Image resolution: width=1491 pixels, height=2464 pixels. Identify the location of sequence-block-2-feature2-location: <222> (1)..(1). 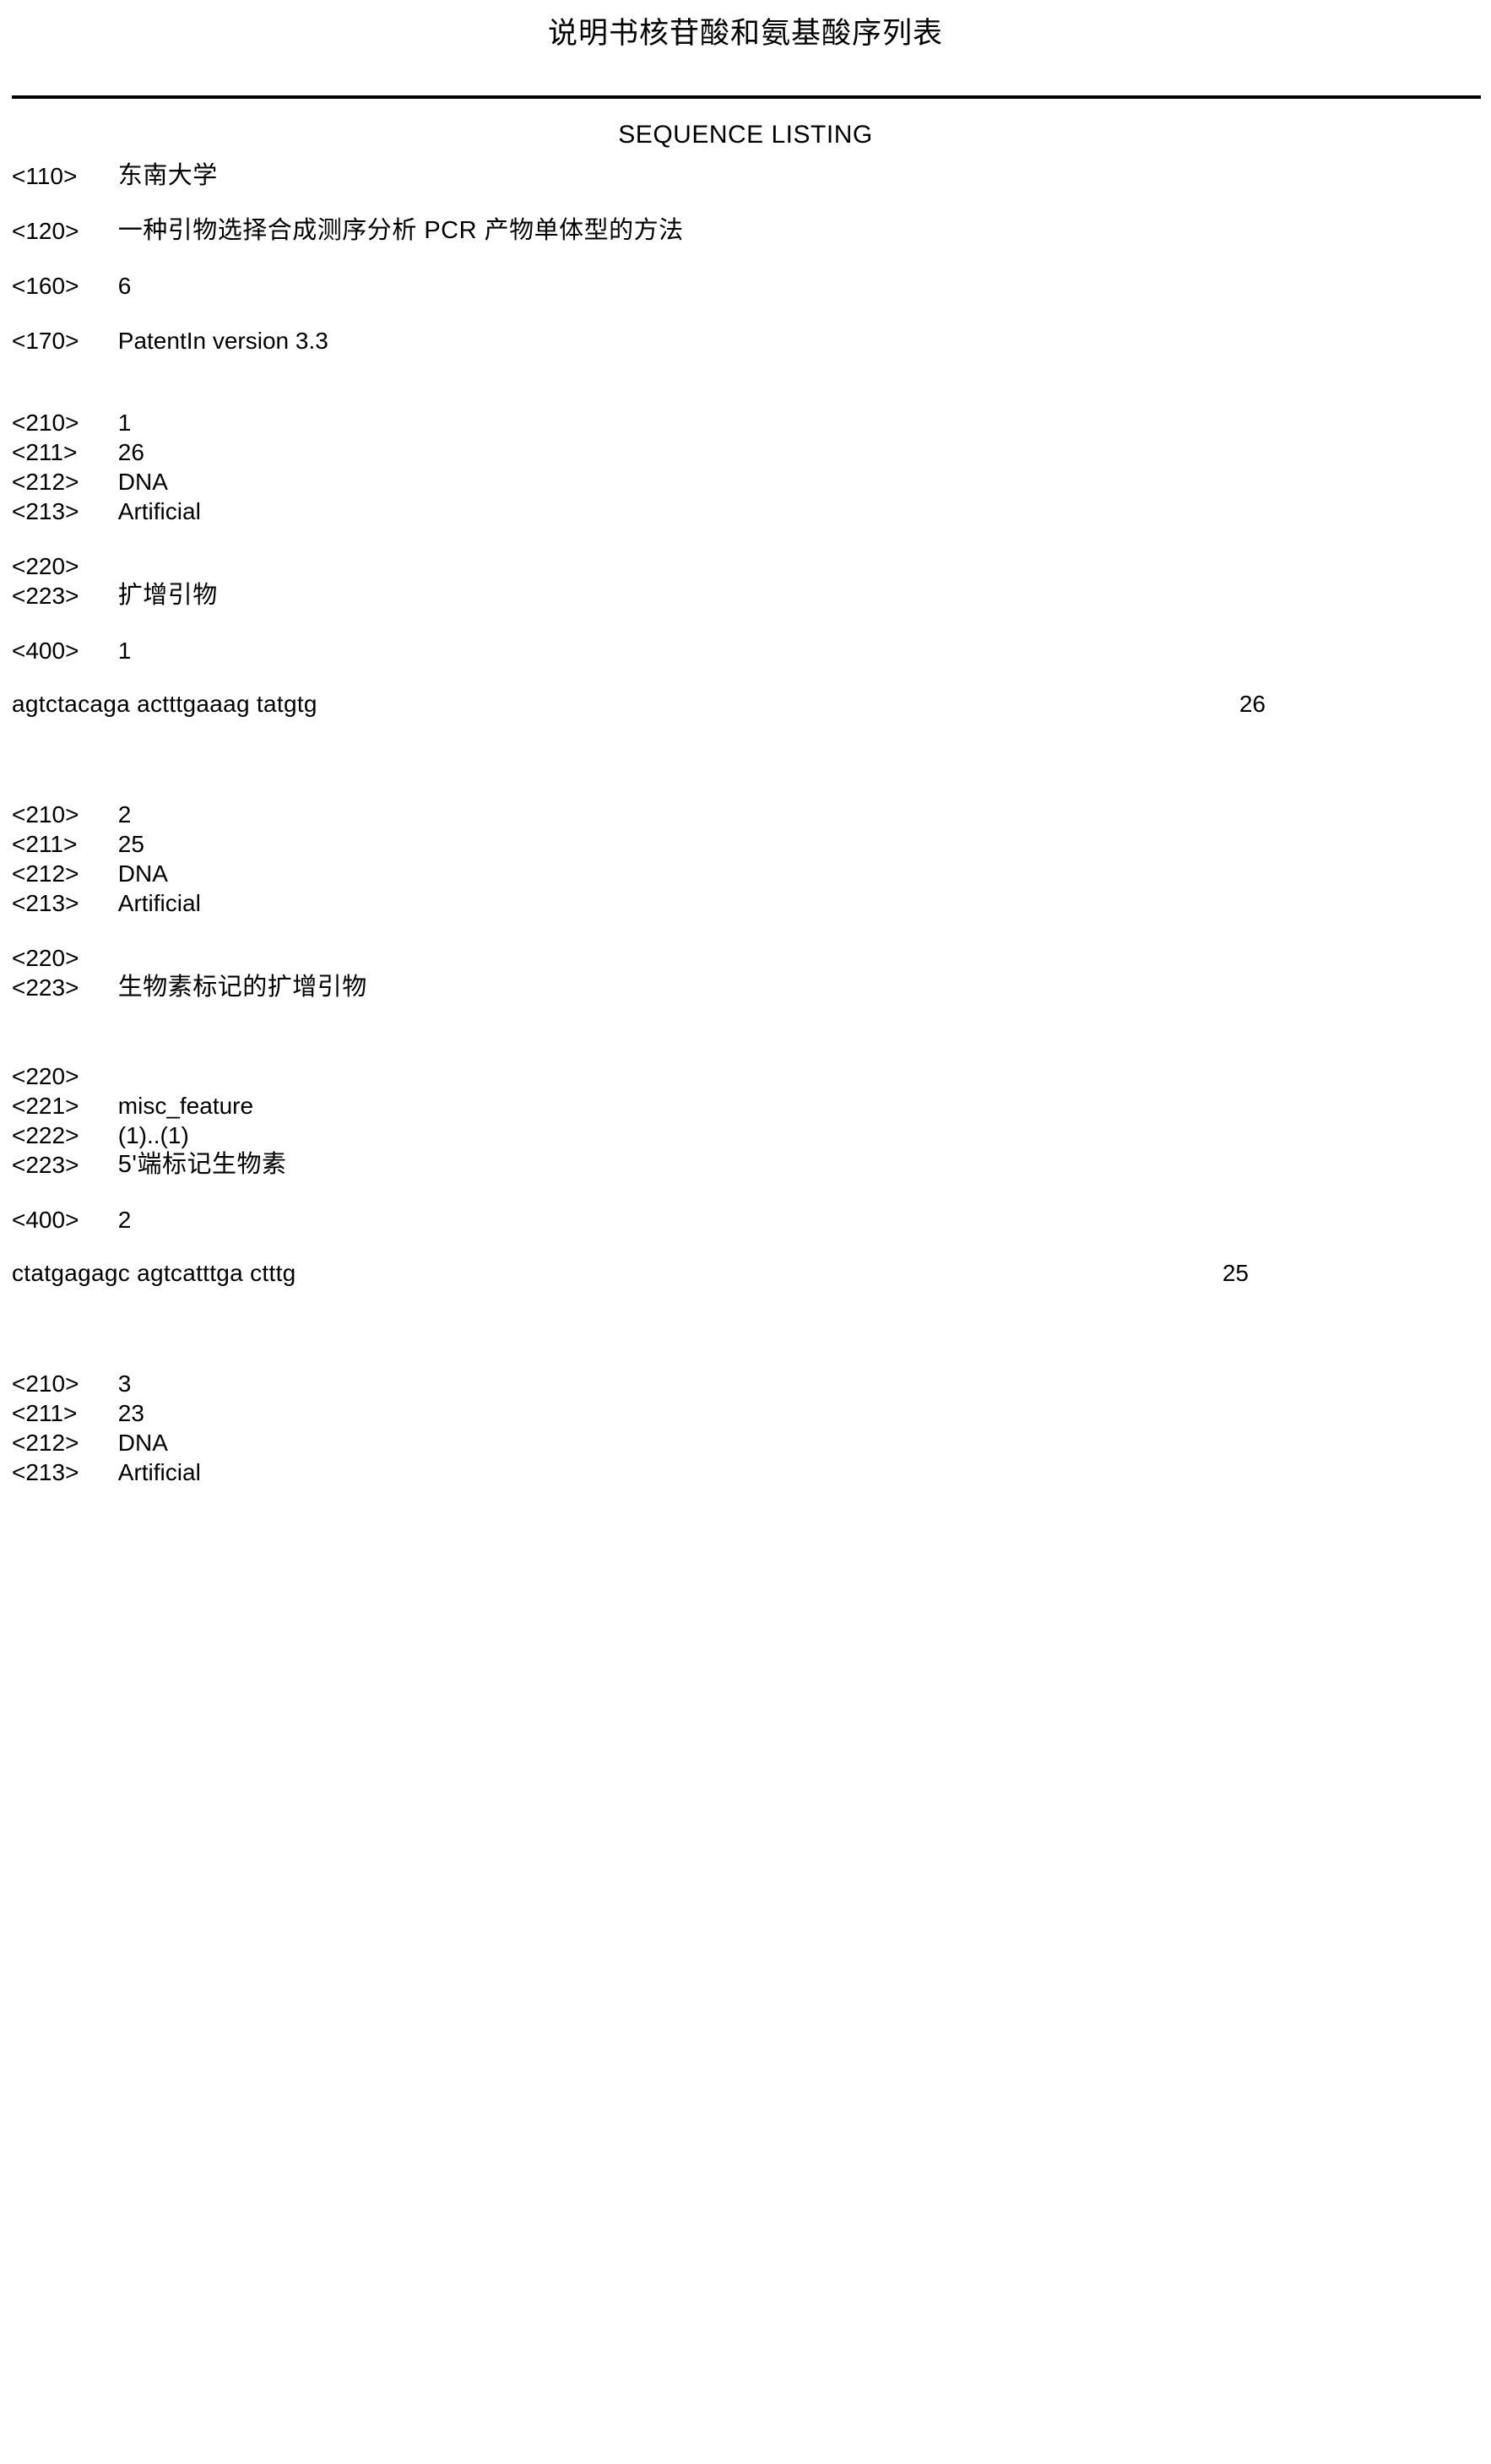
(747, 1135).